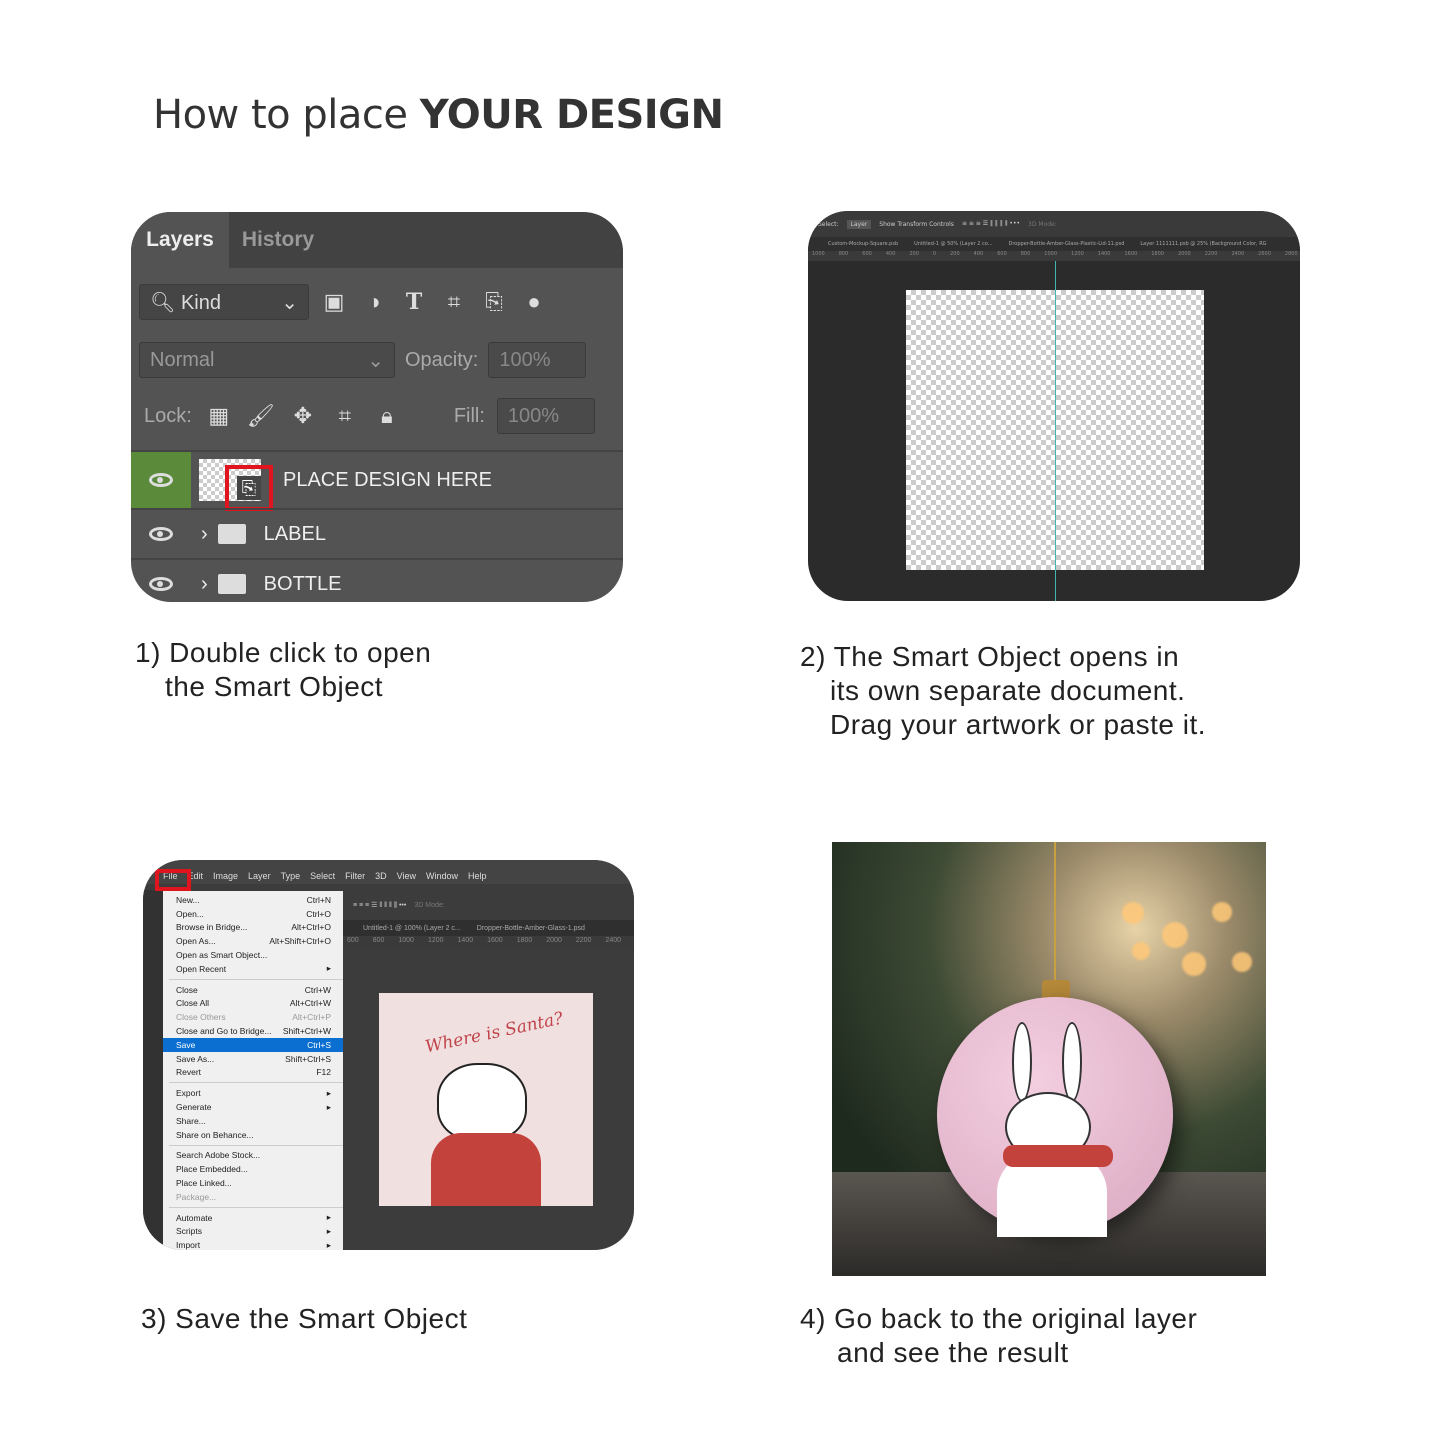 The width and height of the screenshot is (1445, 1445). Describe the element at coordinates (253, 1044) in the screenshot. I see `menu-item-save: Save Ctrl+S` at that location.